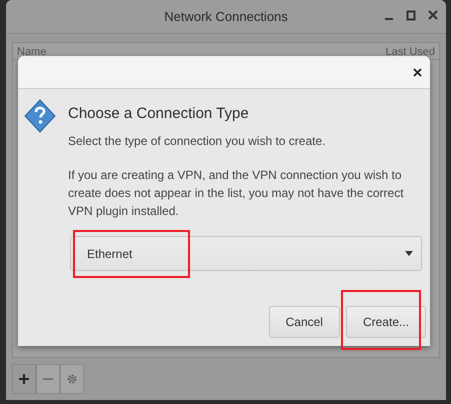 The image size is (451, 404). What do you see at coordinates (72, 379) in the screenshot?
I see `gear-icon` at bounding box center [72, 379].